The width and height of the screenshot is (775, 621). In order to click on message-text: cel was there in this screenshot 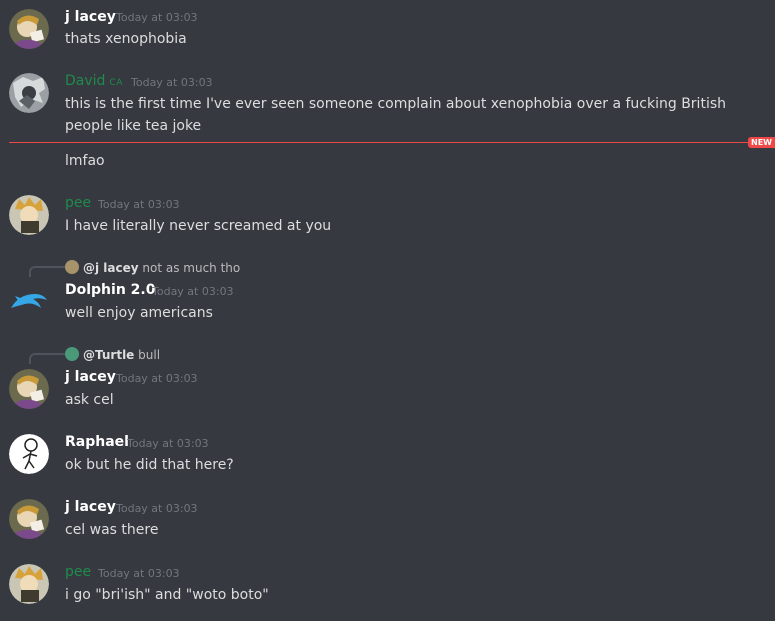, I will do `click(112, 530)`.